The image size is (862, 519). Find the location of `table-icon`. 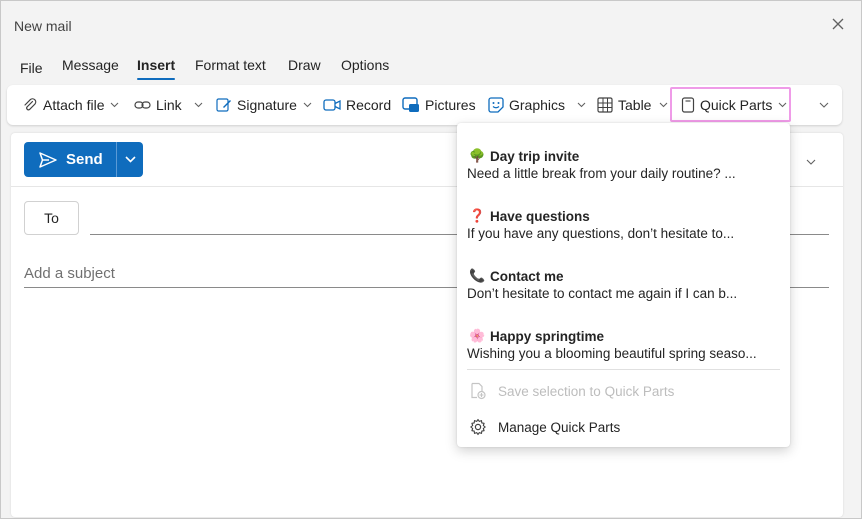

table-icon is located at coordinates (605, 105).